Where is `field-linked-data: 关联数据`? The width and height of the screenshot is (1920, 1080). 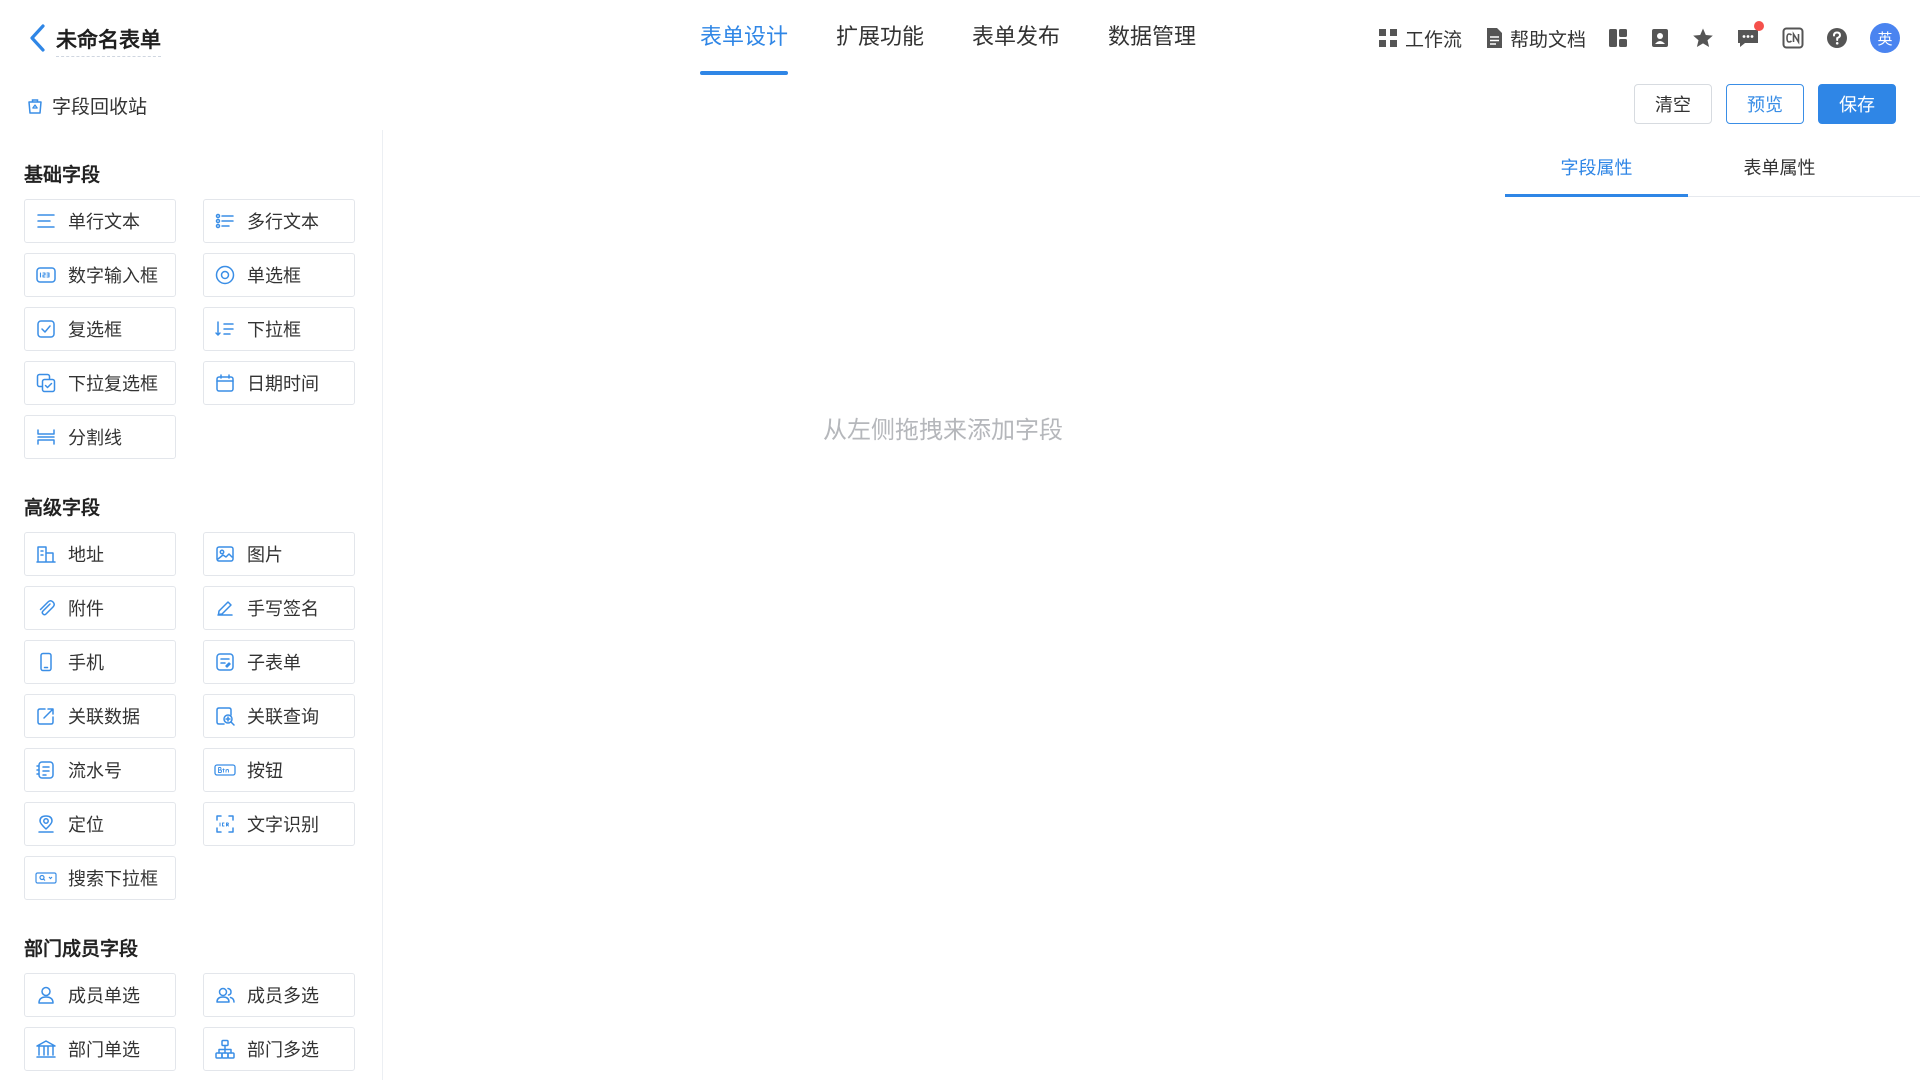 field-linked-data: 关联数据 is located at coordinates (100, 716).